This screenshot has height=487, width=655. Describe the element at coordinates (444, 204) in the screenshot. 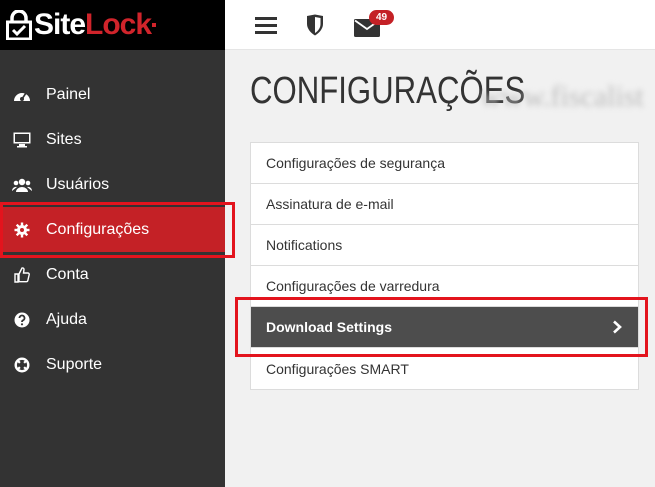

I see `menu-item-assinatura: Assinatura de e-mail` at that location.